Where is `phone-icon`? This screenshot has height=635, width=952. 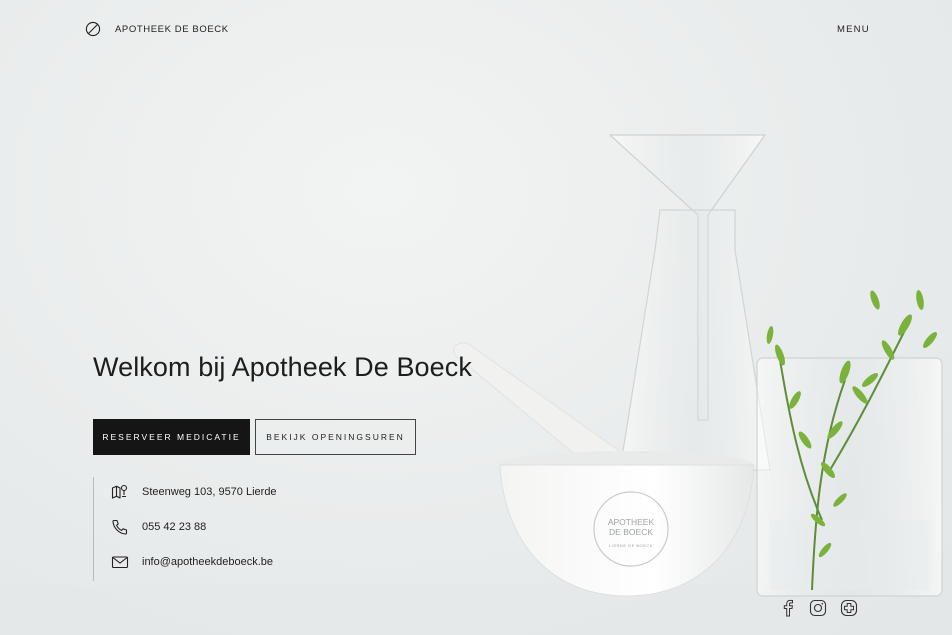 phone-icon is located at coordinates (120, 527).